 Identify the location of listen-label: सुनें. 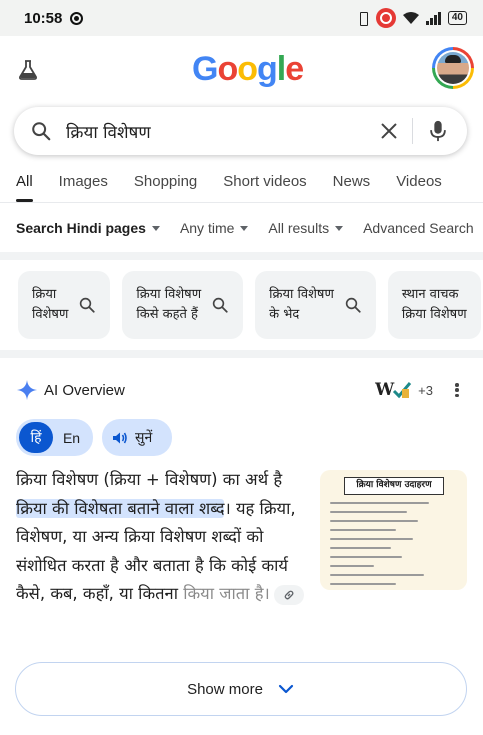
(144, 438).